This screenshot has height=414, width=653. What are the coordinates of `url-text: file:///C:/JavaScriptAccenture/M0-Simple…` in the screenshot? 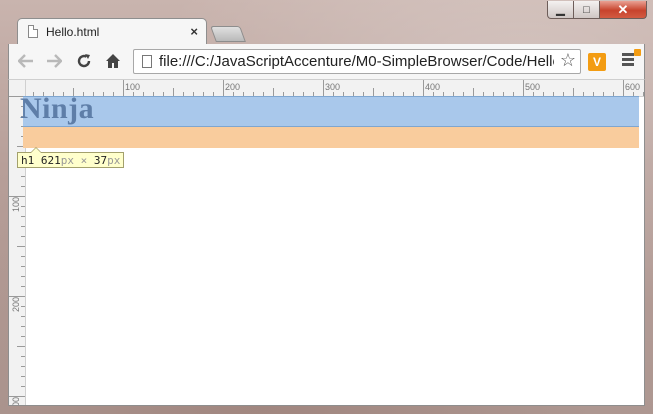 It's located at (356, 61).